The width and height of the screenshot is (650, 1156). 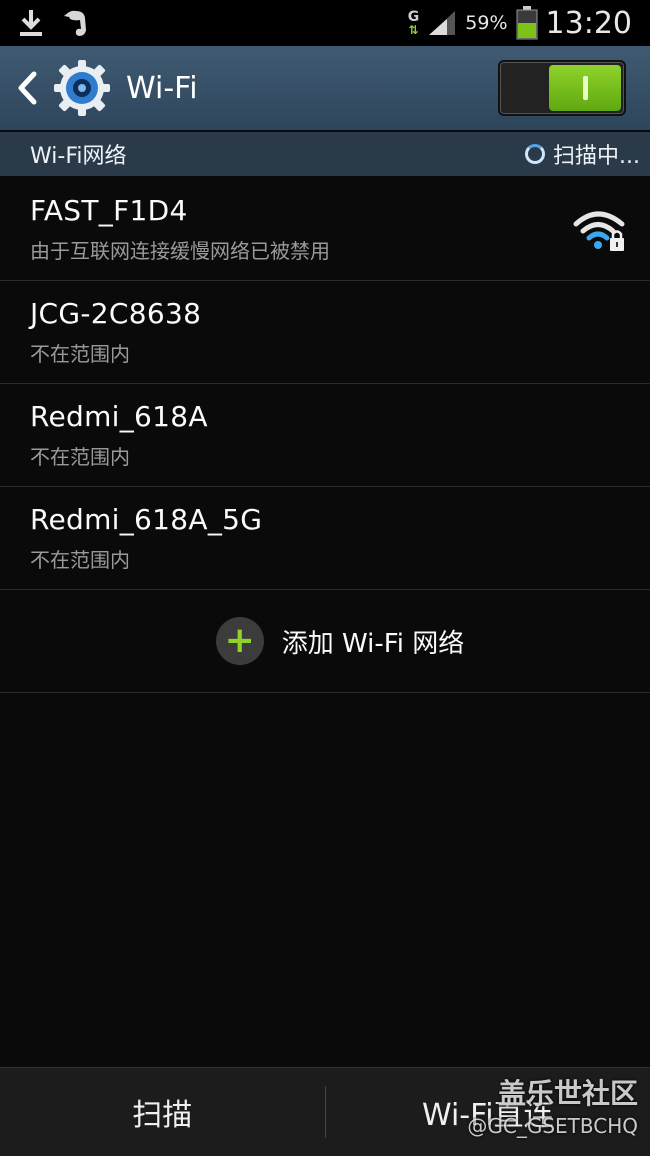 I want to click on scanning-spinner-icon, so click(x=535, y=154).